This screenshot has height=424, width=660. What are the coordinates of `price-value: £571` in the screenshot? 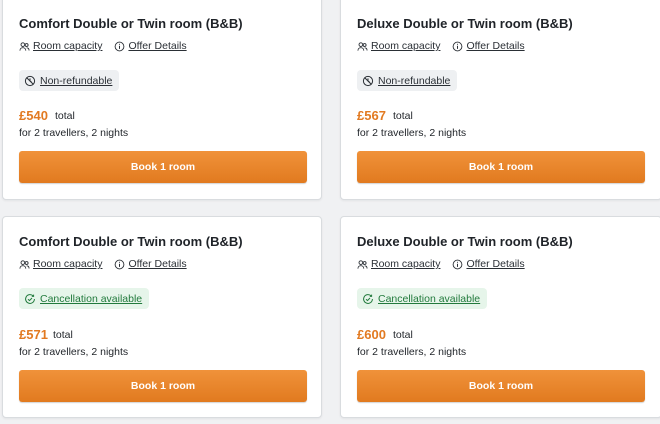 It's located at (33, 334).